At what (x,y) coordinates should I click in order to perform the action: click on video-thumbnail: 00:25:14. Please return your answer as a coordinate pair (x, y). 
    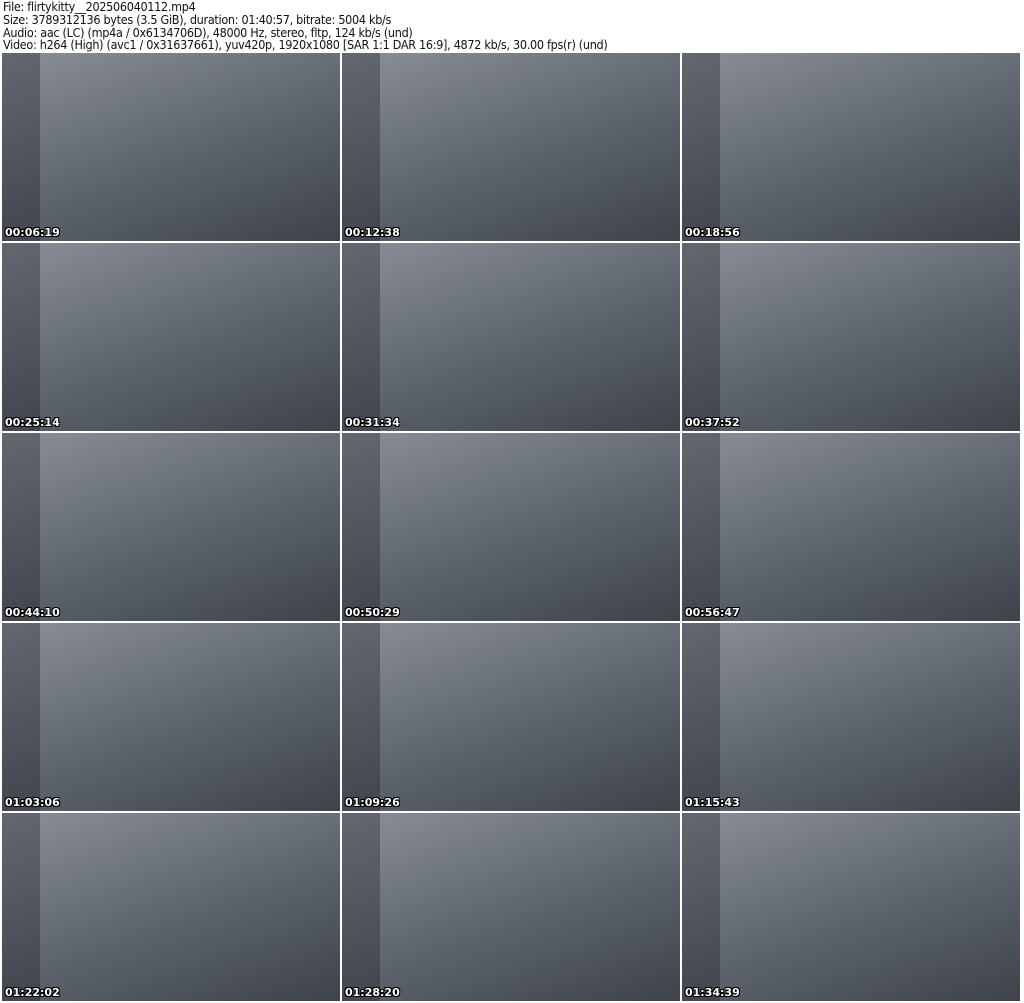
    Looking at the image, I should click on (171, 337).